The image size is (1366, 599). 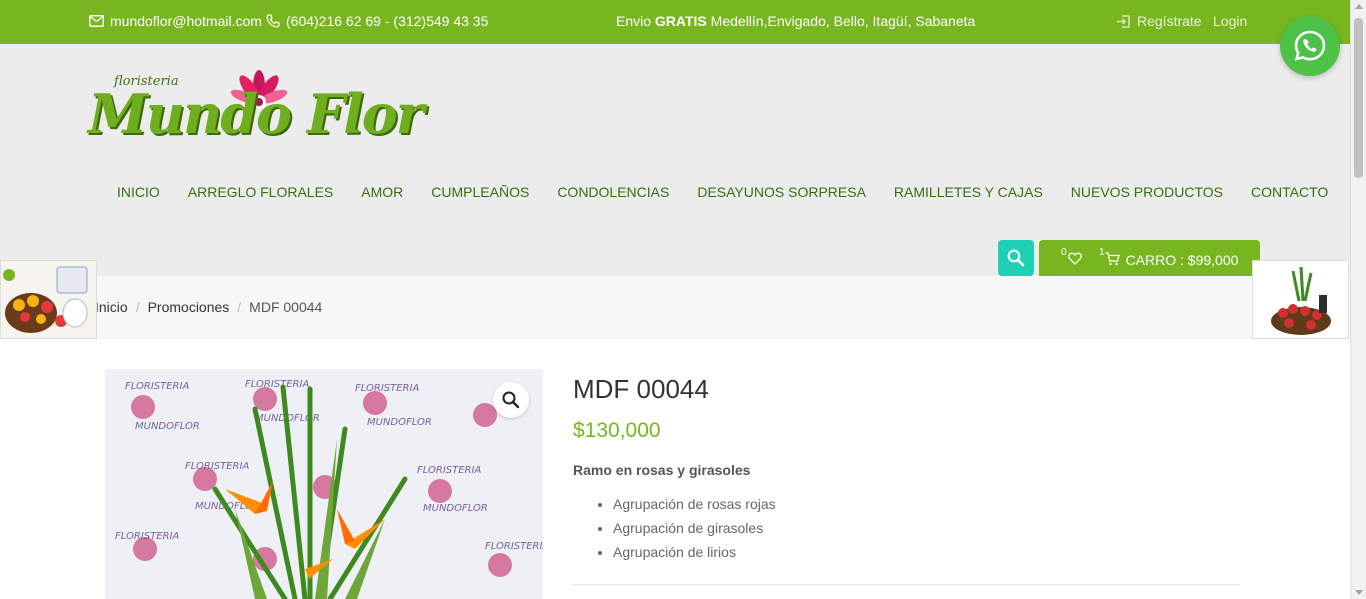 I want to click on nav-item-inicio: INICIO, so click(x=138, y=192).